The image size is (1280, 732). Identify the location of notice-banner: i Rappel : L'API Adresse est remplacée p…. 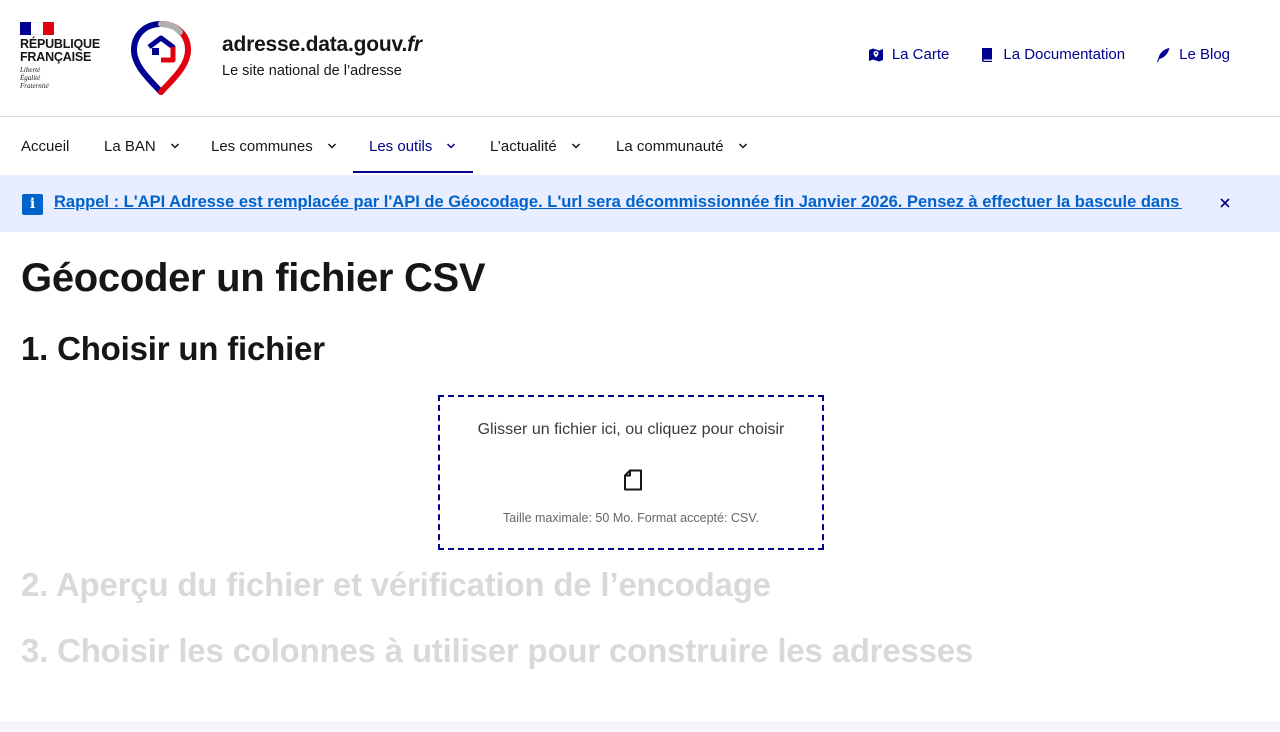
(640, 203).